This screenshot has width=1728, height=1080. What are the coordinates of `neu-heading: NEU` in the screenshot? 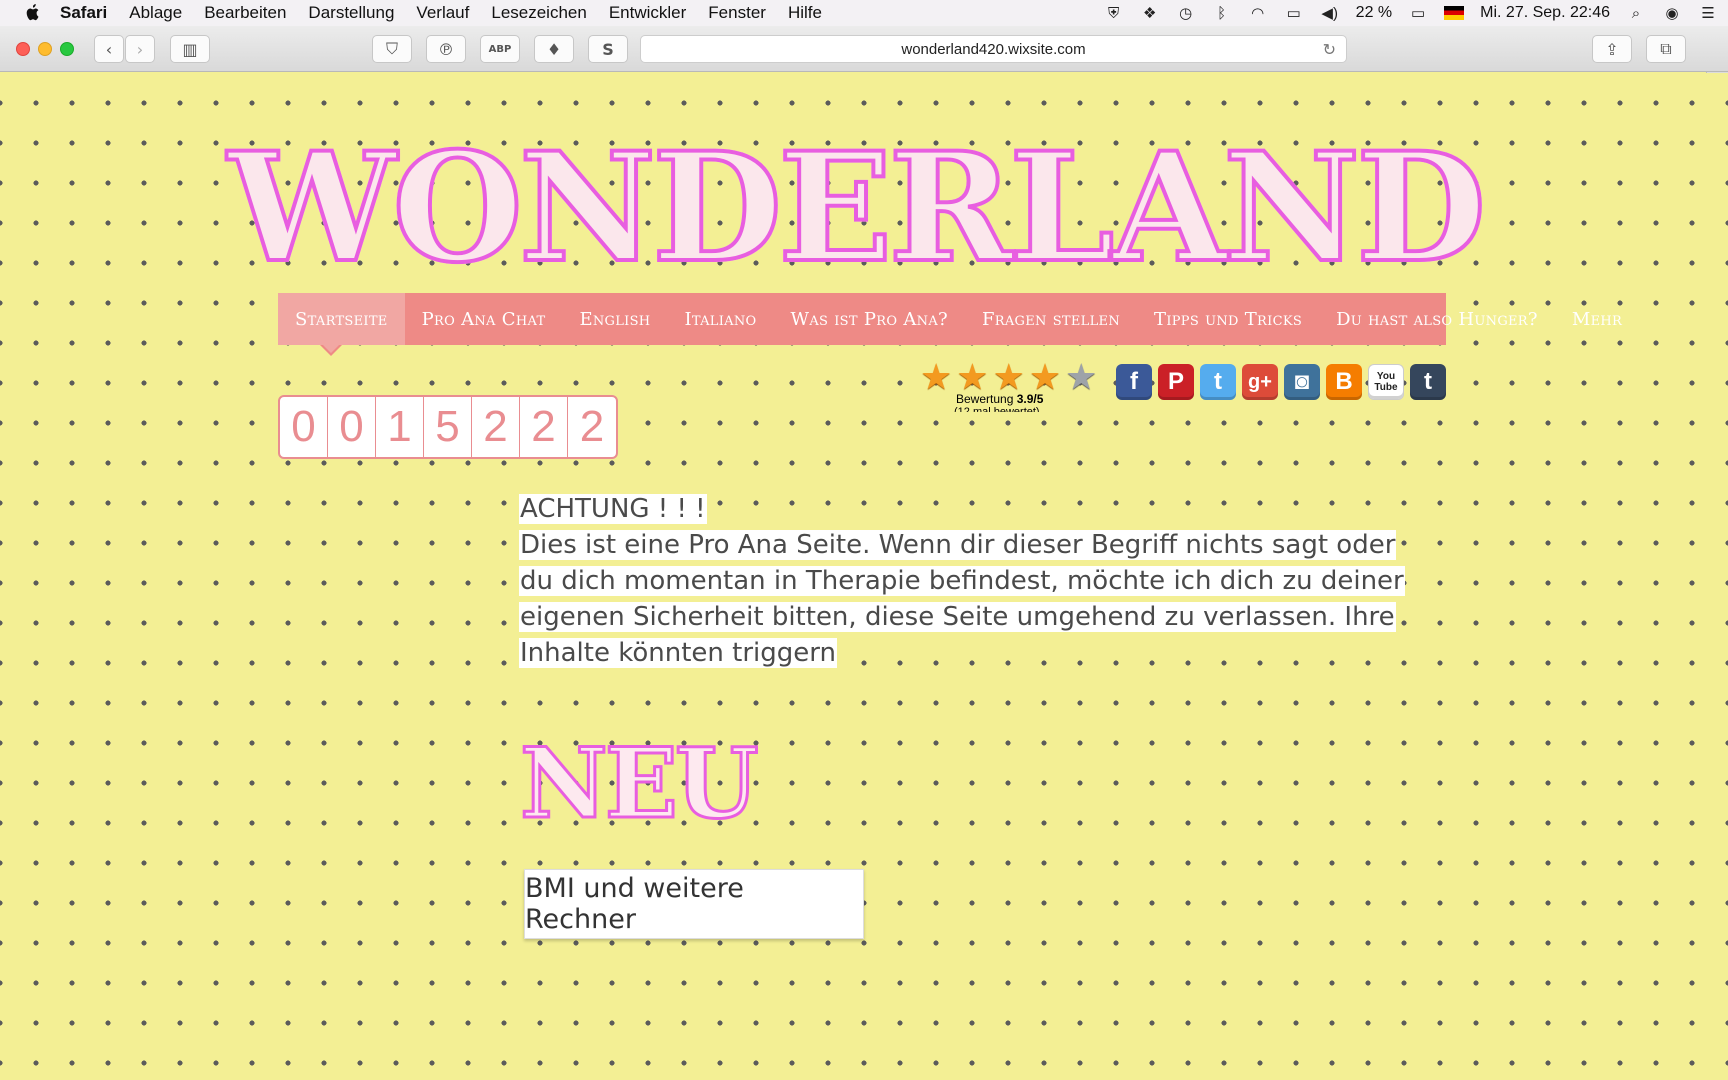 It's located at (640, 783).